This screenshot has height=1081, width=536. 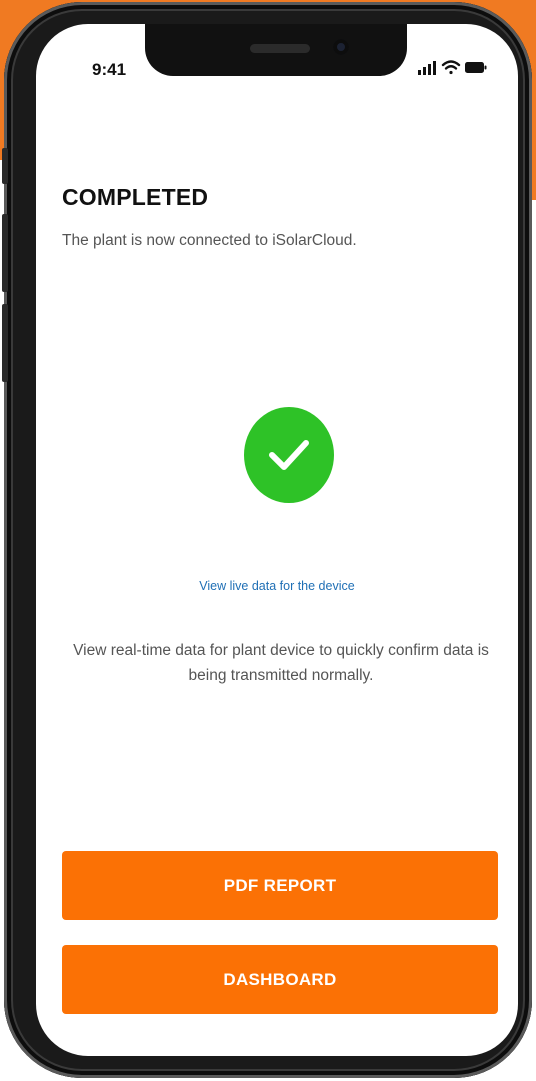 What do you see at coordinates (5, 343) in the screenshot?
I see `volume-down-button` at bounding box center [5, 343].